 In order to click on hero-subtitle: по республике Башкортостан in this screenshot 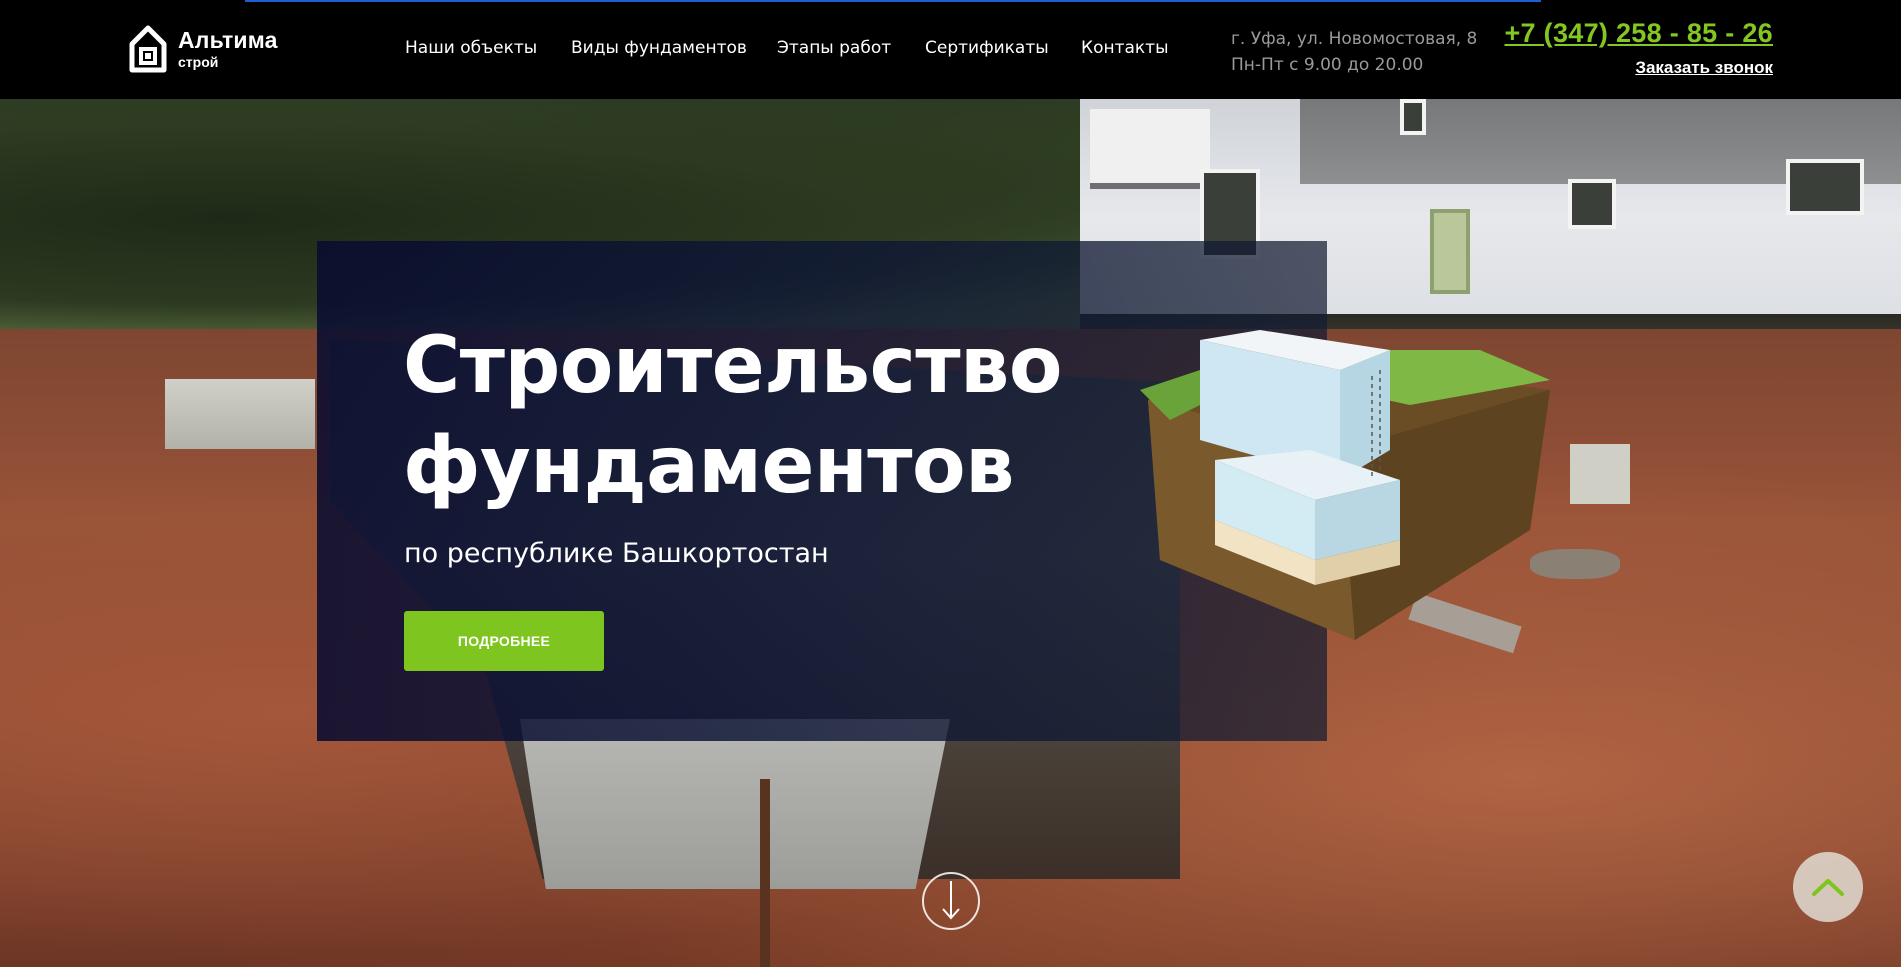, I will do `click(616, 553)`.